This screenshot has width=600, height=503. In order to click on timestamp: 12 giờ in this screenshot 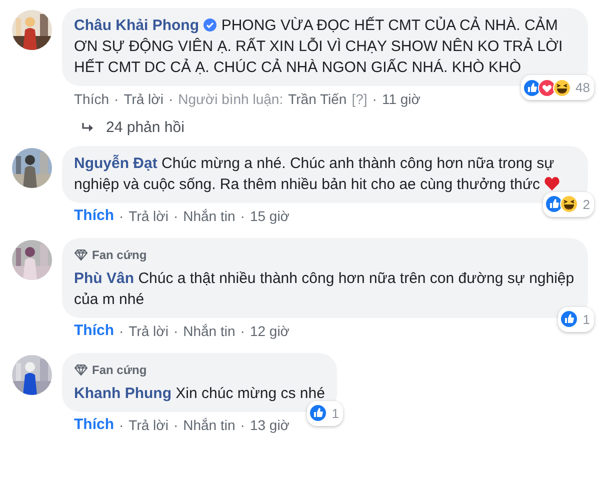, I will do `click(270, 330)`.